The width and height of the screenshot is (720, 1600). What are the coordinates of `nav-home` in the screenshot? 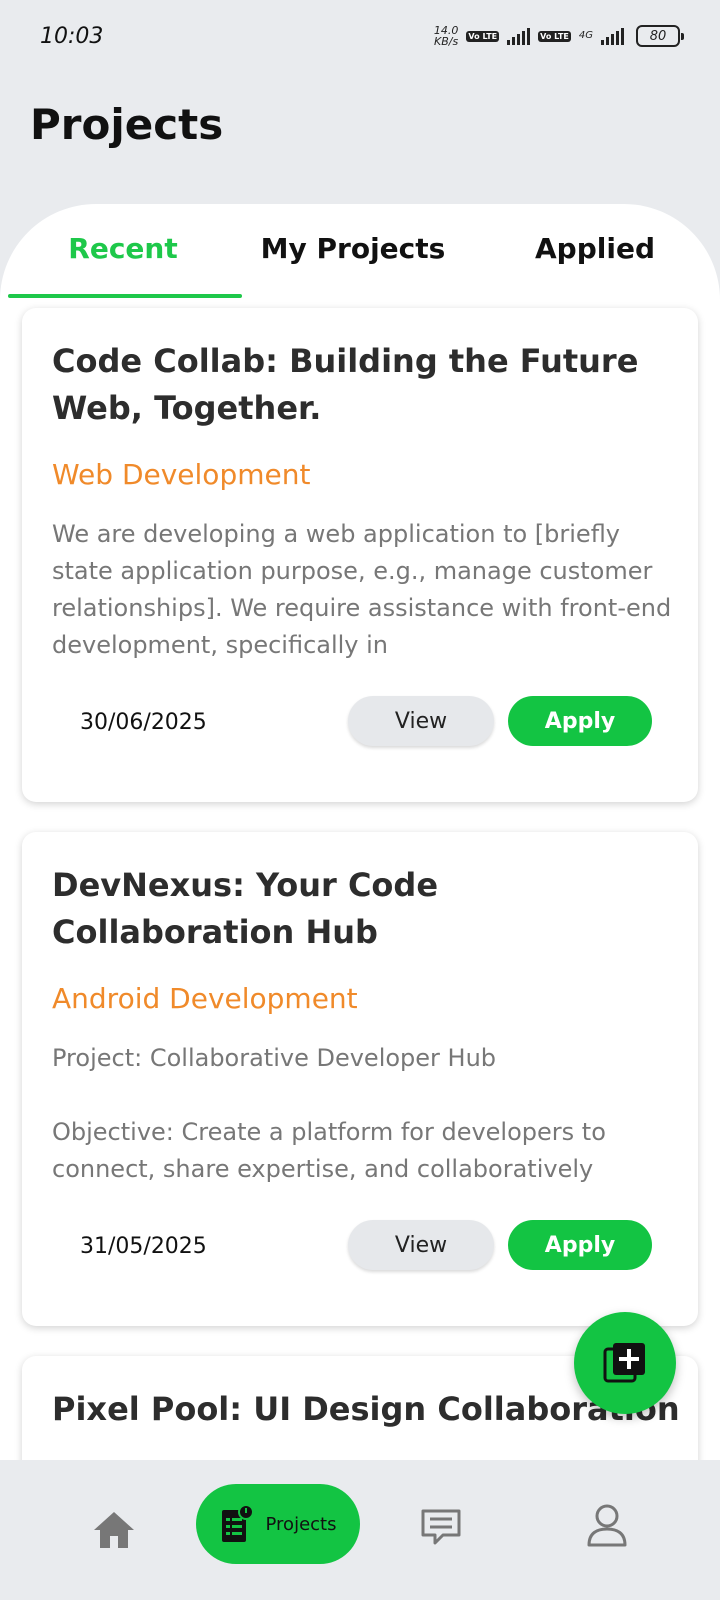 It's located at (114, 1530).